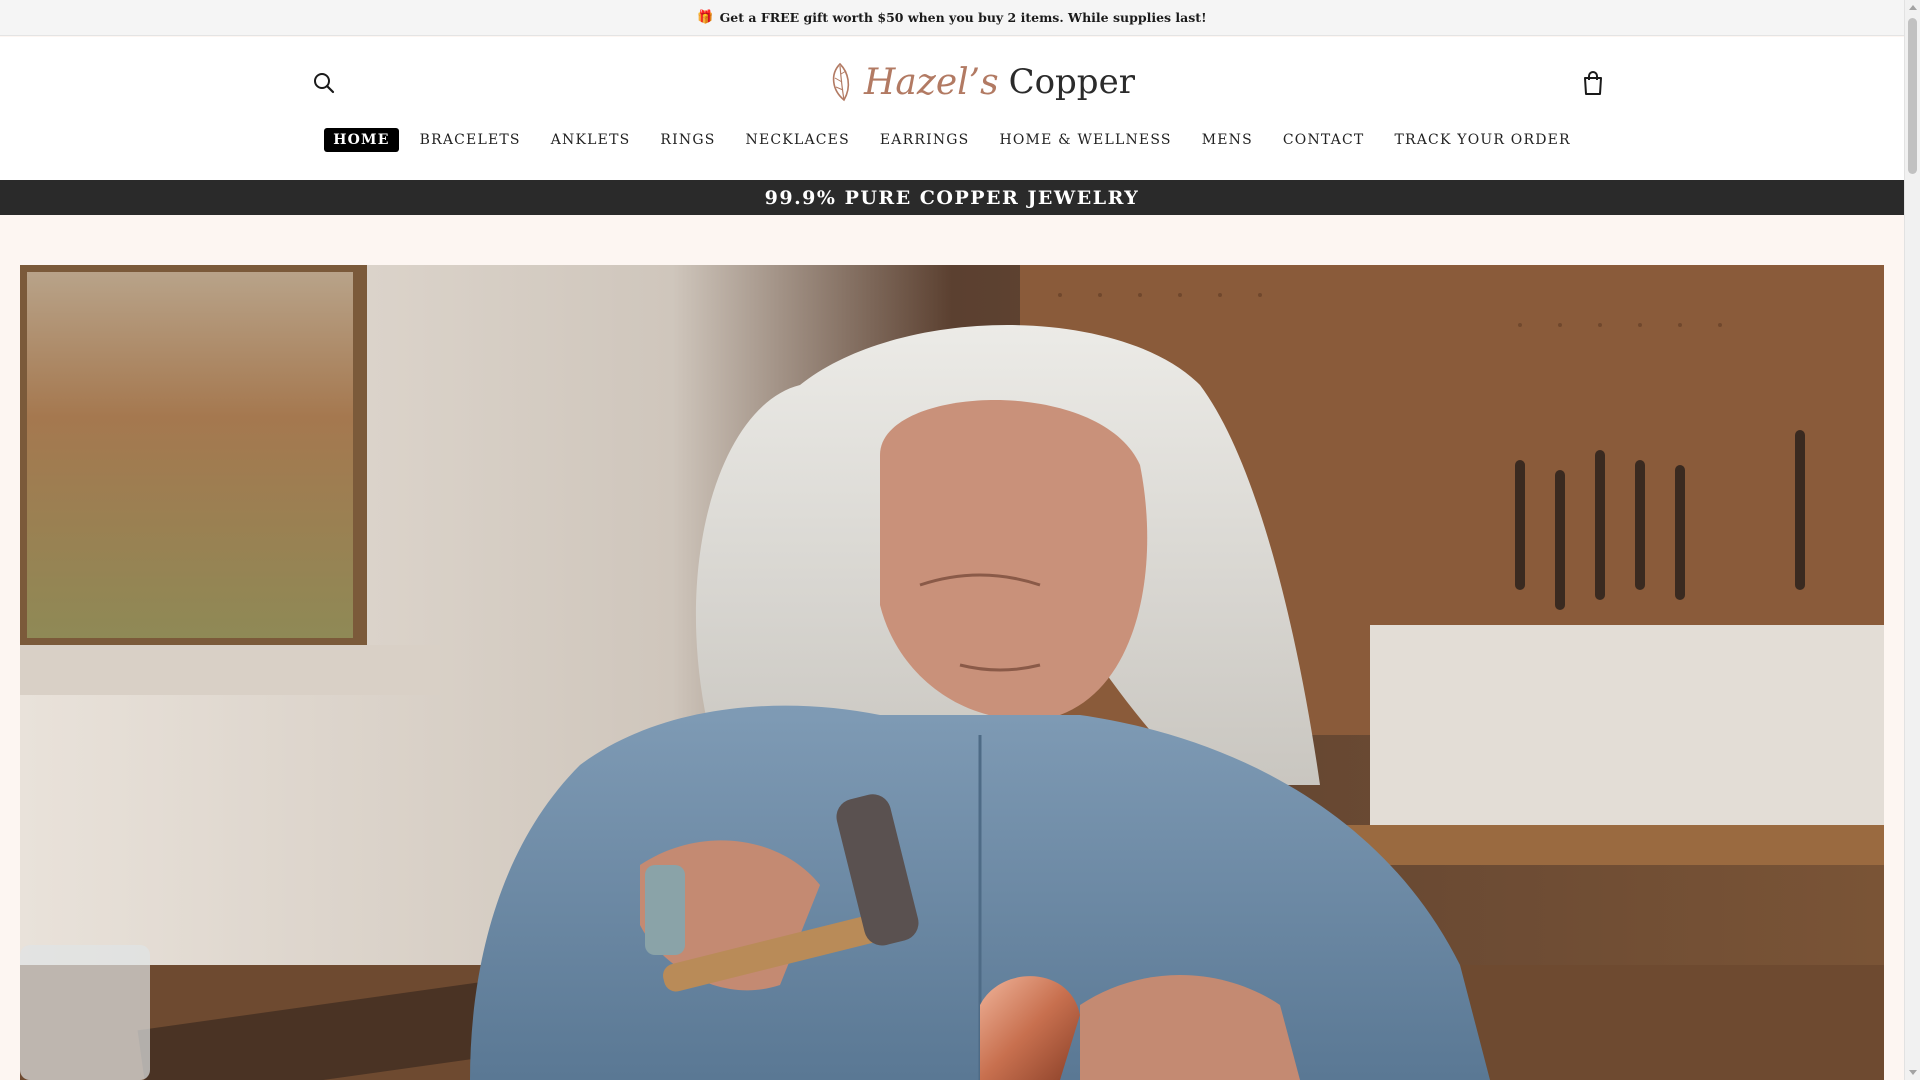  I want to click on shopping-bag-icon, so click(1593, 83).